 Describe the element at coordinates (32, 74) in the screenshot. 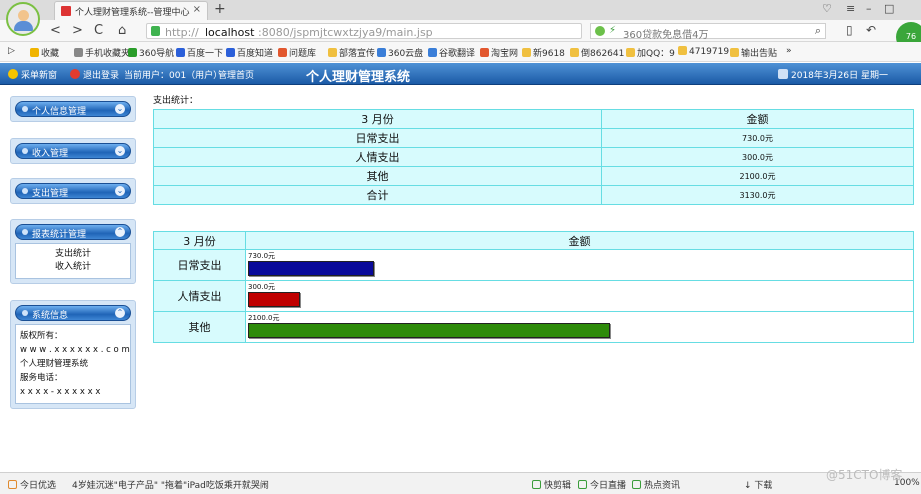

I see `new-window-link: 采单新窗` at that location.